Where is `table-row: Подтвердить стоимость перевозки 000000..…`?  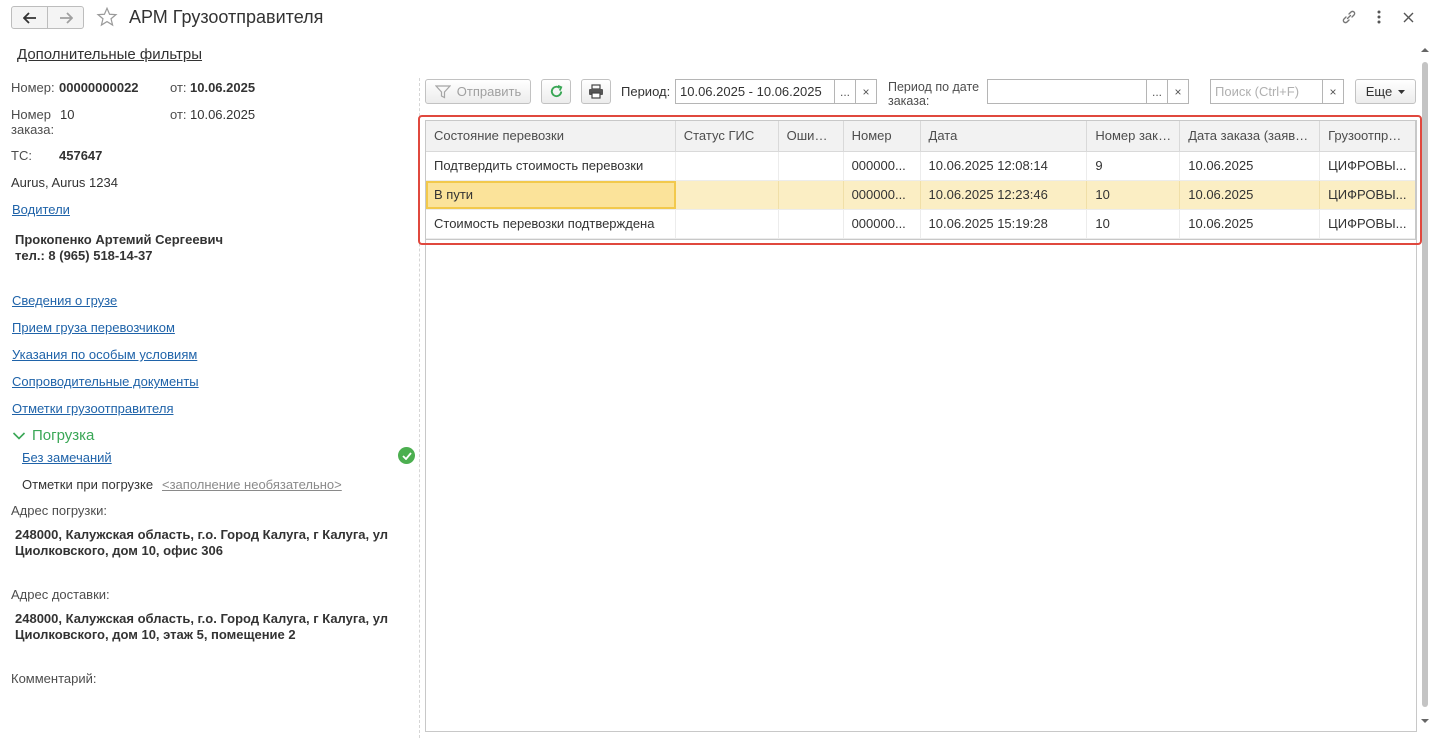
table-row: Подтвердить стоимость перевозки 000000..… is located at coordinates (920, 166).